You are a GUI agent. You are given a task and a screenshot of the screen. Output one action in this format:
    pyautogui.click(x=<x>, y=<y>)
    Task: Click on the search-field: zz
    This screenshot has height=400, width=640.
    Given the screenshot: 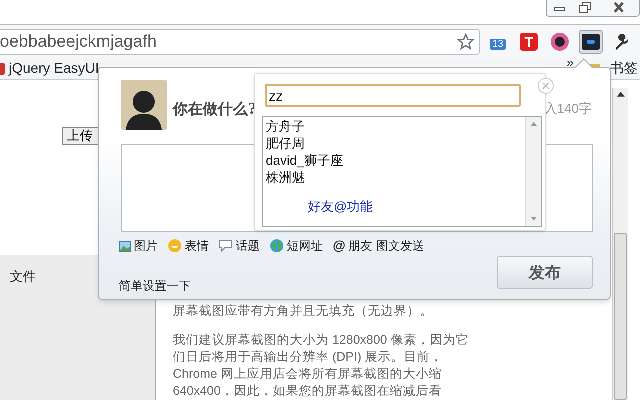 What is the action you would take?
    pyautogui.click(x=393, y=95)
    